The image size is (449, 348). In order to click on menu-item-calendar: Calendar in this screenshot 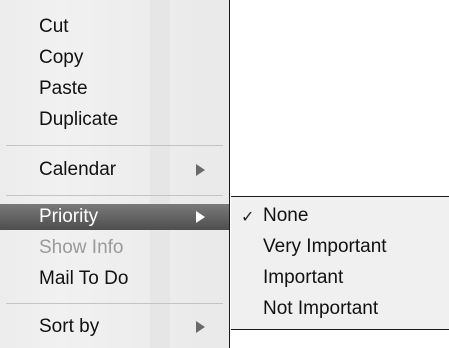, I will do `click(114, 170)`.